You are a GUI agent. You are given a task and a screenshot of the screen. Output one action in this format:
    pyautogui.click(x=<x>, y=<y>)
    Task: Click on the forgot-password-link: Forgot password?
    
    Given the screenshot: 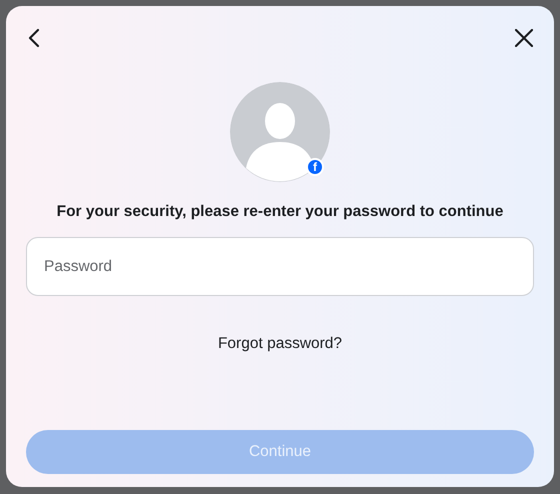 What is the action you would take?
    pyautogui.click(x=280, y=344)
    